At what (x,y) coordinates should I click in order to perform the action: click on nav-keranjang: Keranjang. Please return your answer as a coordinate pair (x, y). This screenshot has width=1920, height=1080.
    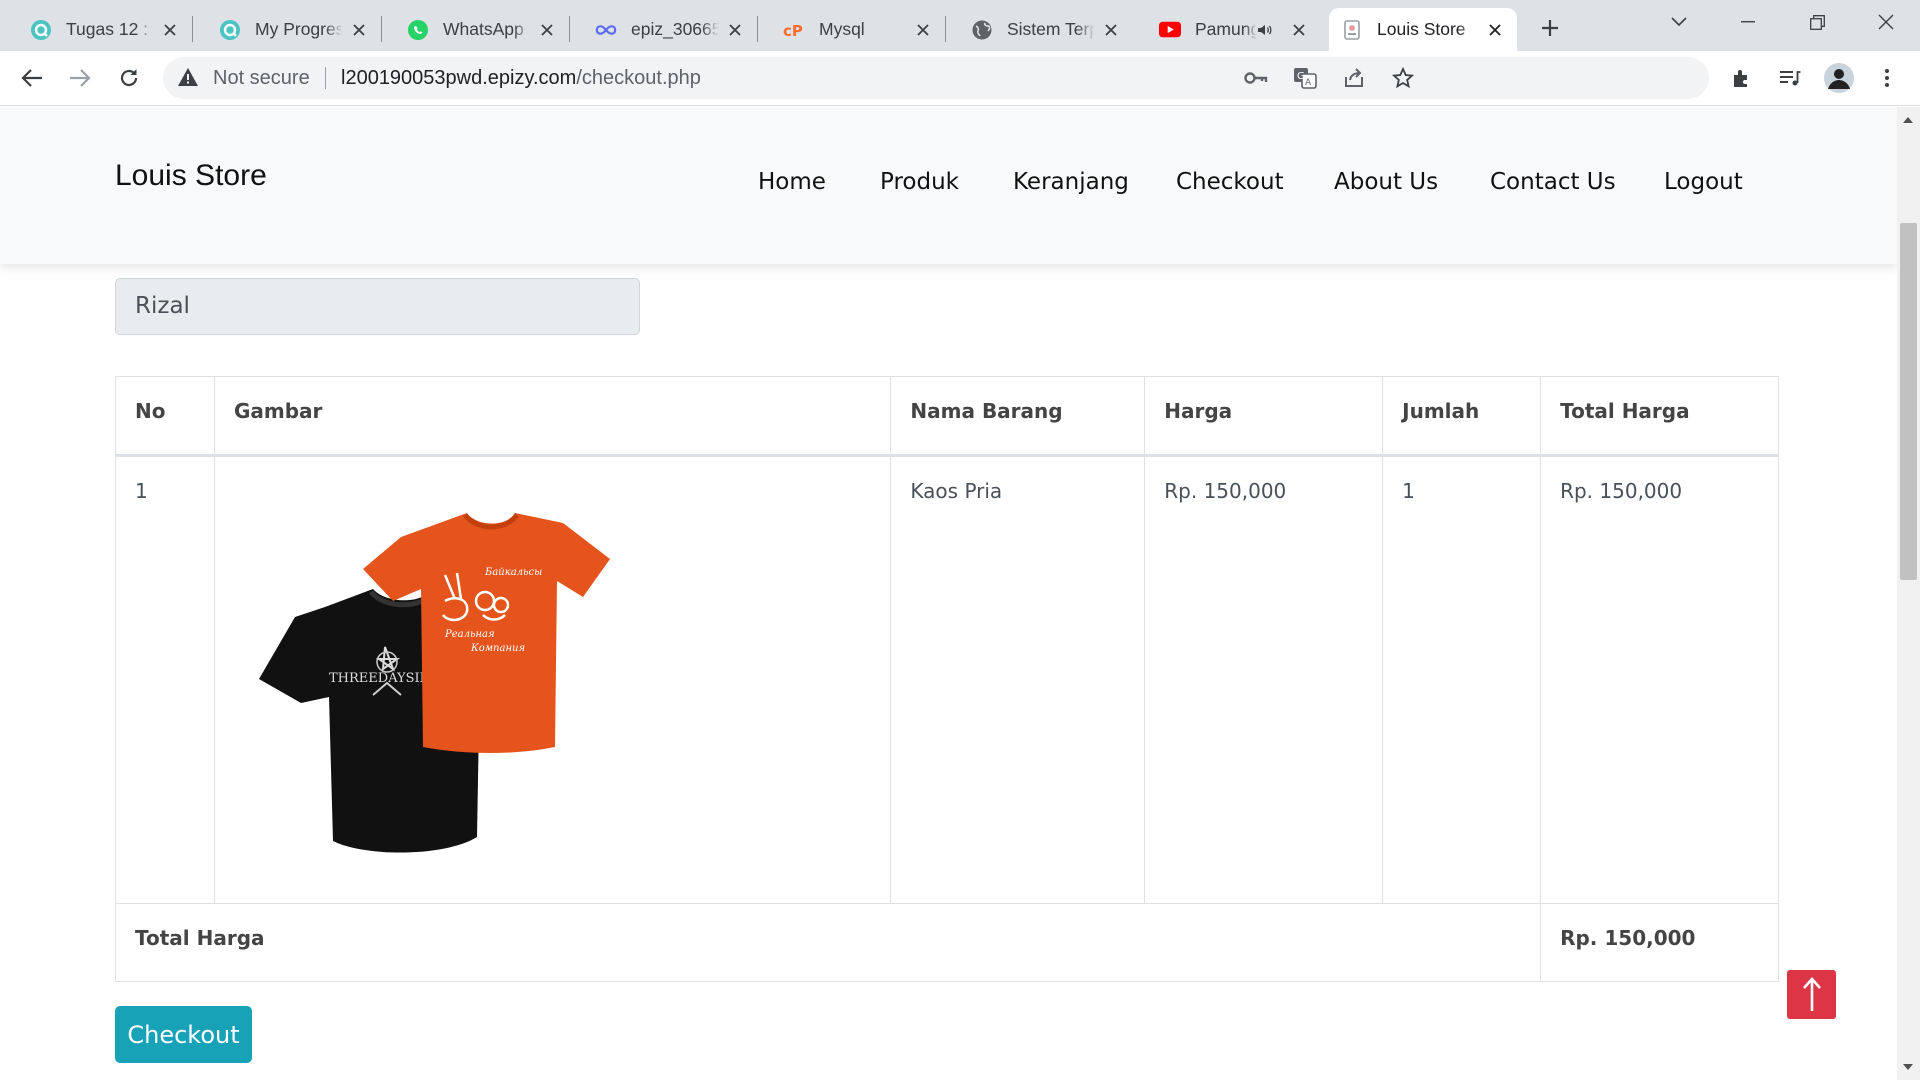
    Looking at the image, I should click on (1071, 182).